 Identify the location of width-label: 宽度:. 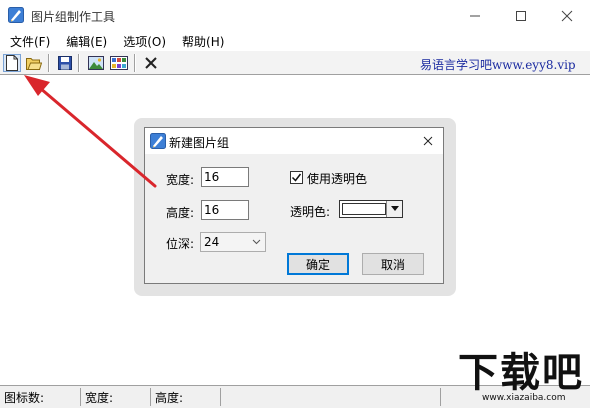
(180, 180).